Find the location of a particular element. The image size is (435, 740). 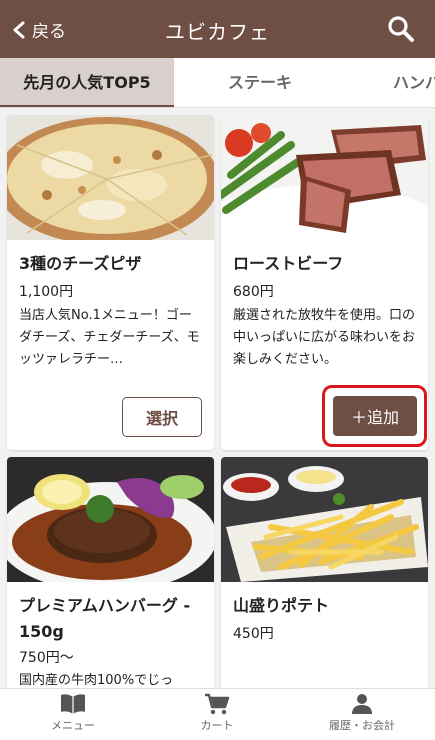

cart-icon is located at coordinates (217, 704).